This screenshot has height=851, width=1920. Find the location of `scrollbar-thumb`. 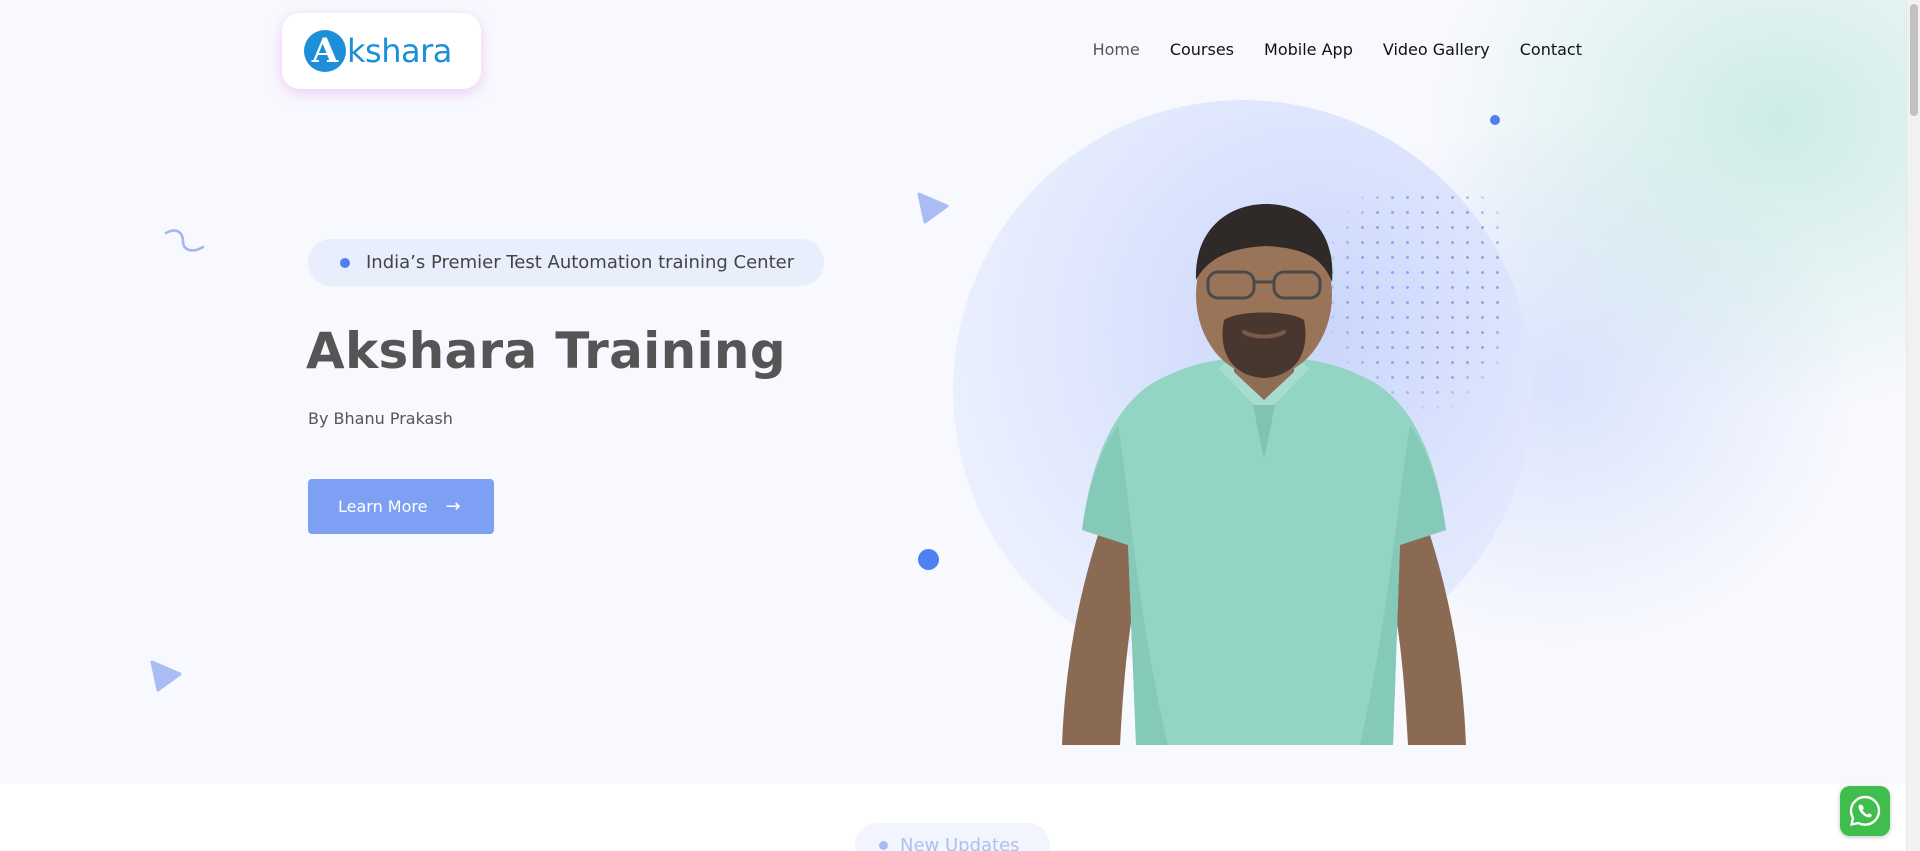

scrollbar-thumb is located at coordinates (1914, 60).